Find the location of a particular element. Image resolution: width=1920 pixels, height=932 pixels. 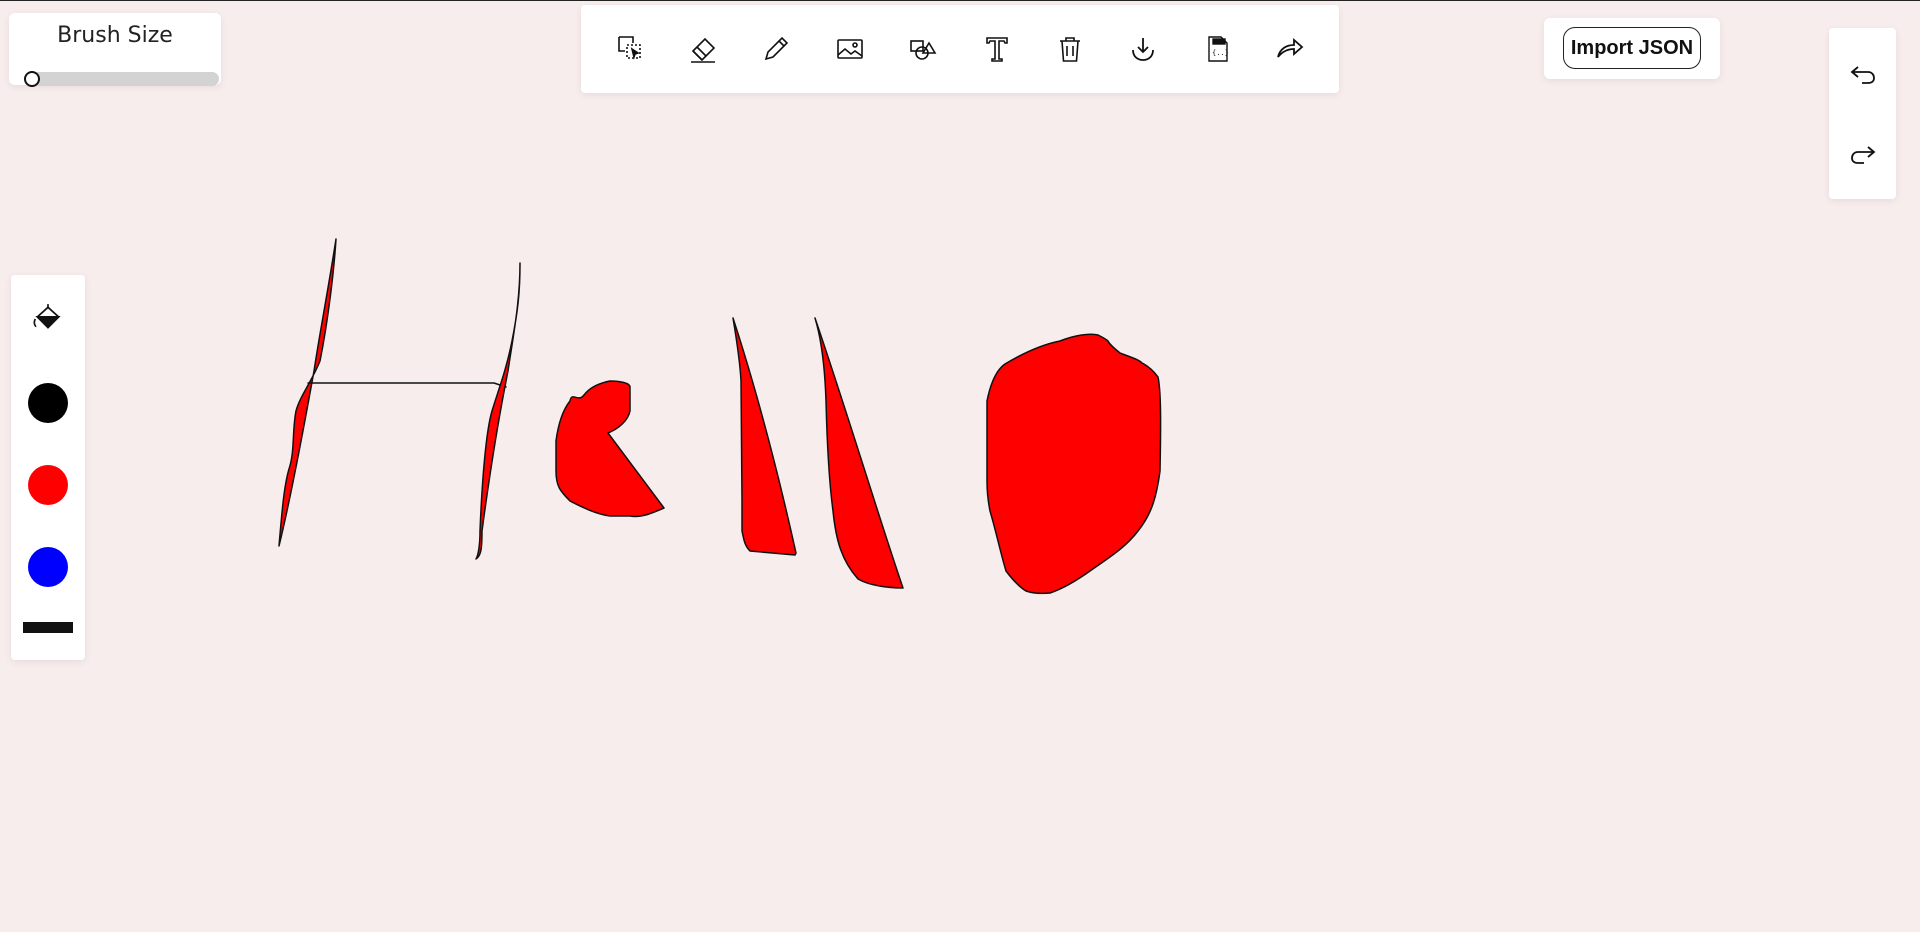

drawn-stroke-e is located at coordinates (610, 449).